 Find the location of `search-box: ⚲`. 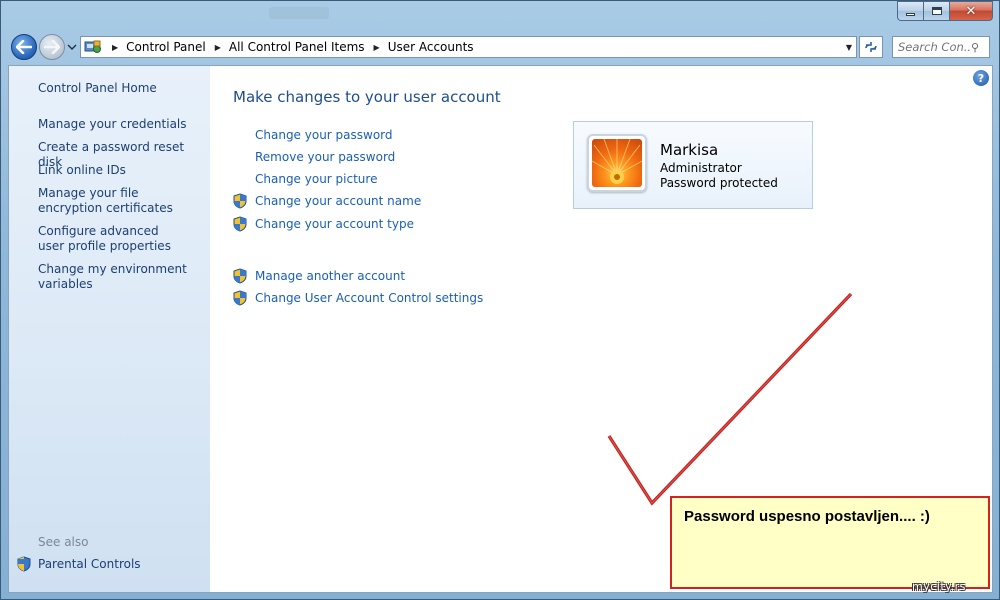

search-box: ⚲ is located at coordinates (941, 47).